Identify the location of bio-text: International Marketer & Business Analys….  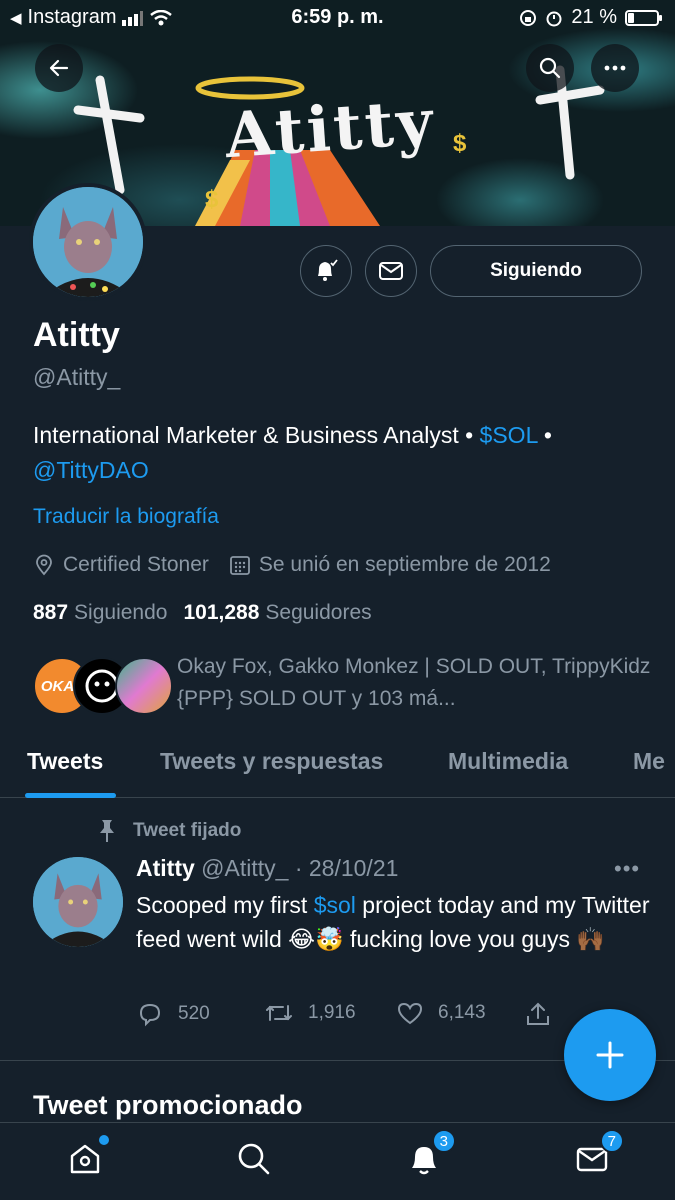
(256, 435).